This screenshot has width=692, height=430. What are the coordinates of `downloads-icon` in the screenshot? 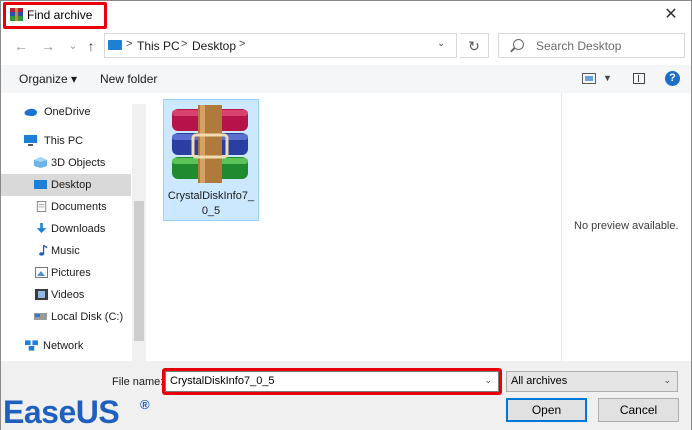 It's located at (41, 228).